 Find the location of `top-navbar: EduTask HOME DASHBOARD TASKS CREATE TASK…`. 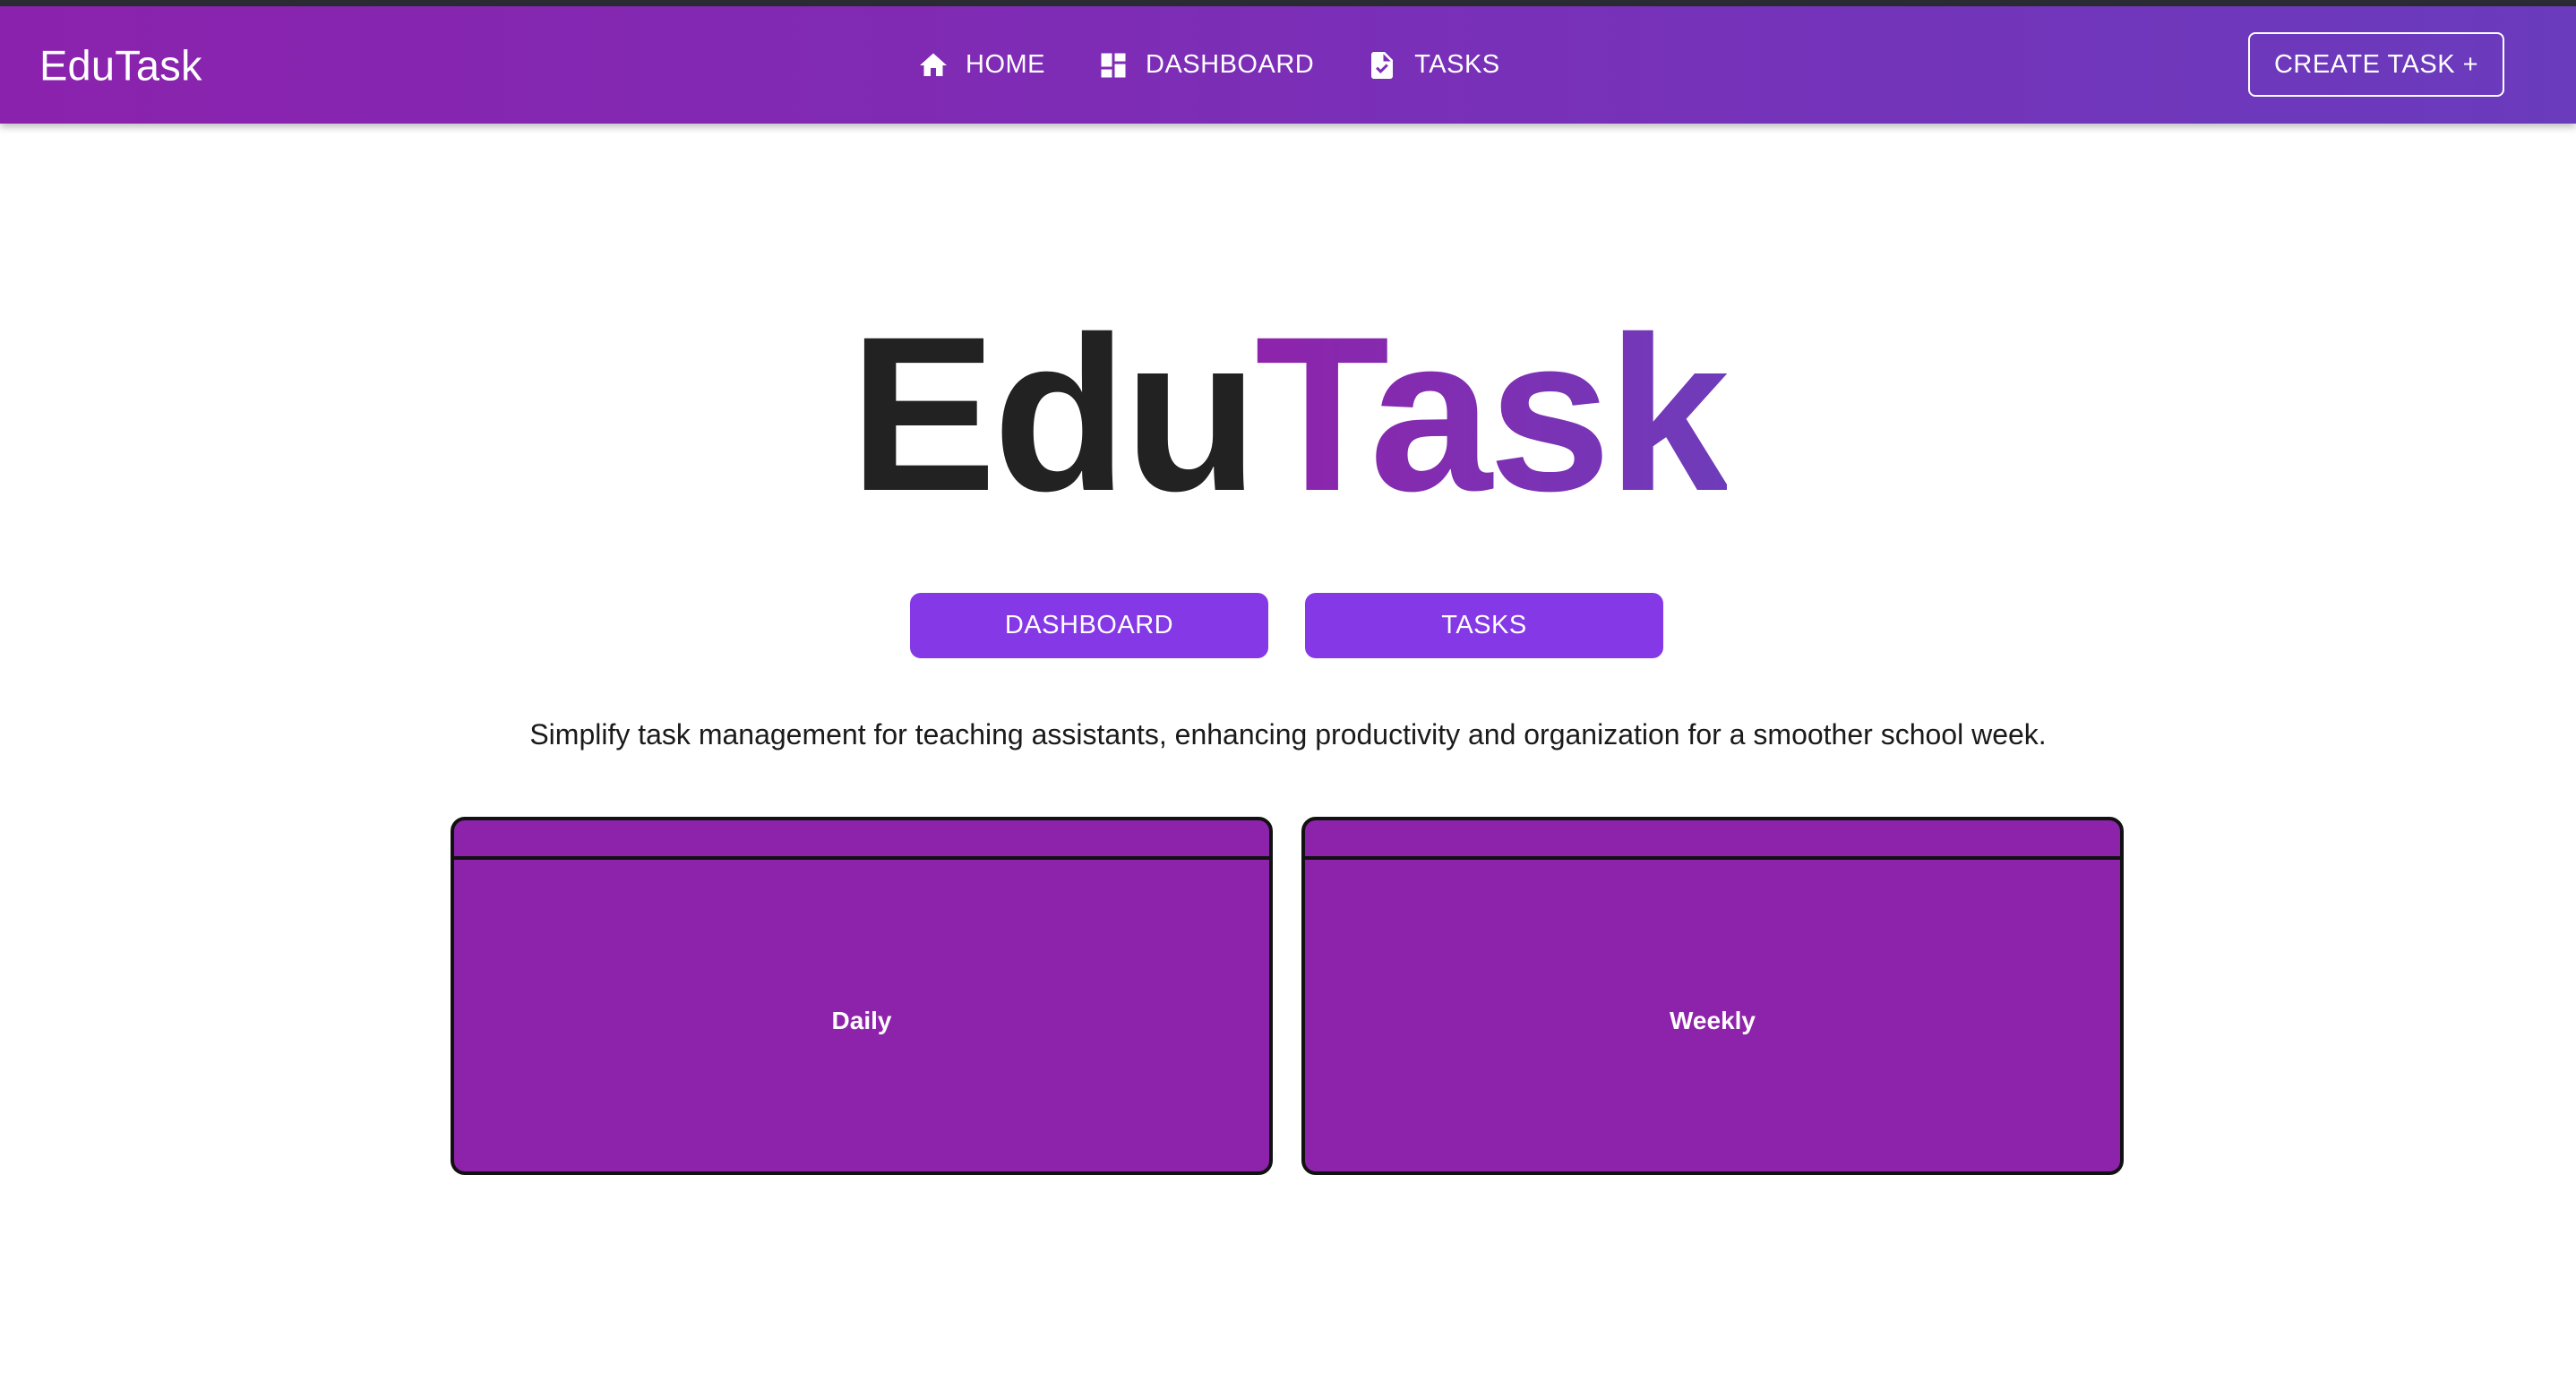

top-navbar: EduTask HOME DASHBOARD TASKS CREATE TASK… is located at coordinates (1288, 65).